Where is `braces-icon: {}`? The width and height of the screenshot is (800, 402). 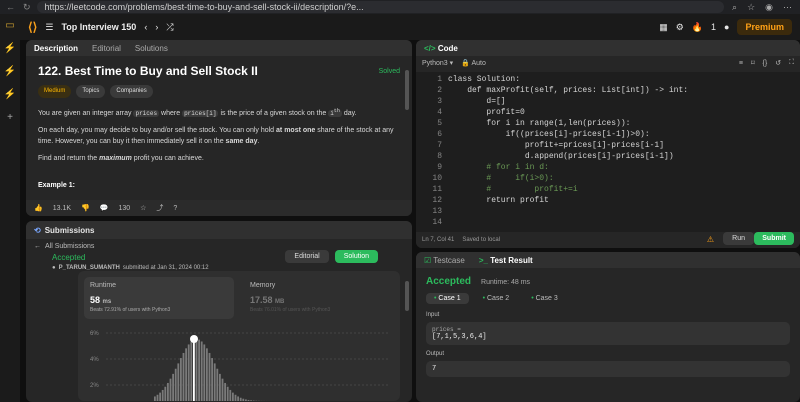 braces-icon: {} is located at coordinates (765, 63).